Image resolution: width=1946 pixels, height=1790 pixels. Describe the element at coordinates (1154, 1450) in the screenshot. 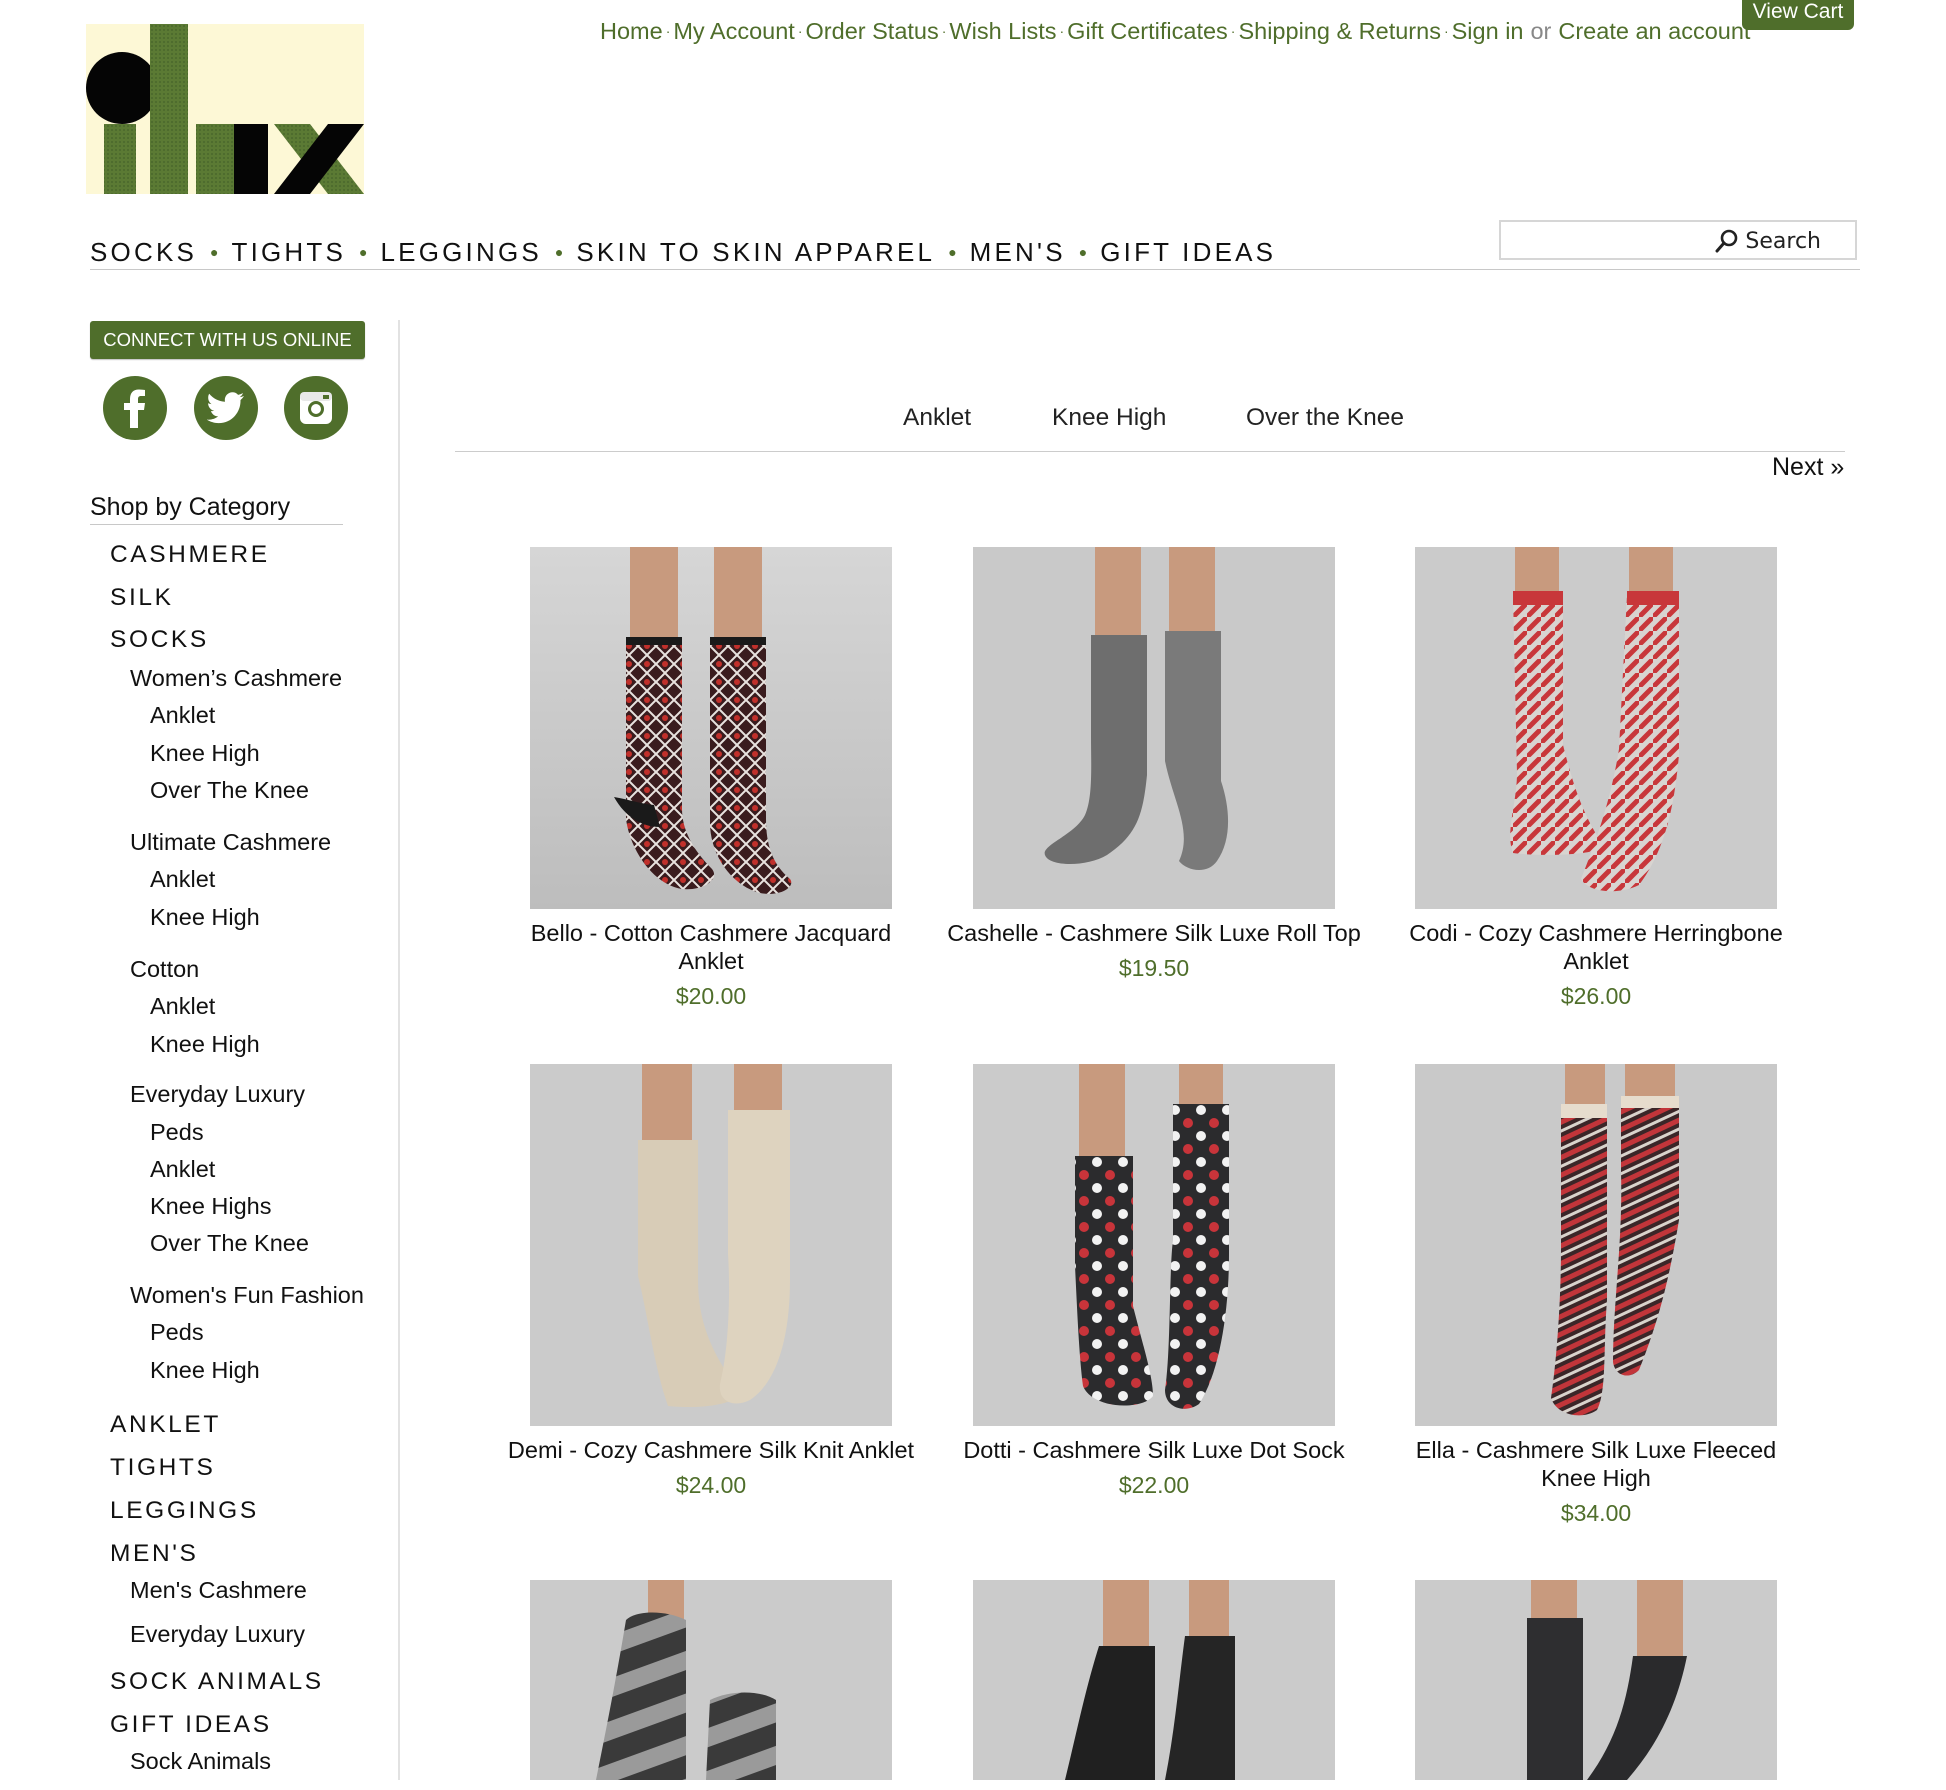

I see `product-name: Dotti - Cashmere Silk Luxe Dot Sock` at that location.